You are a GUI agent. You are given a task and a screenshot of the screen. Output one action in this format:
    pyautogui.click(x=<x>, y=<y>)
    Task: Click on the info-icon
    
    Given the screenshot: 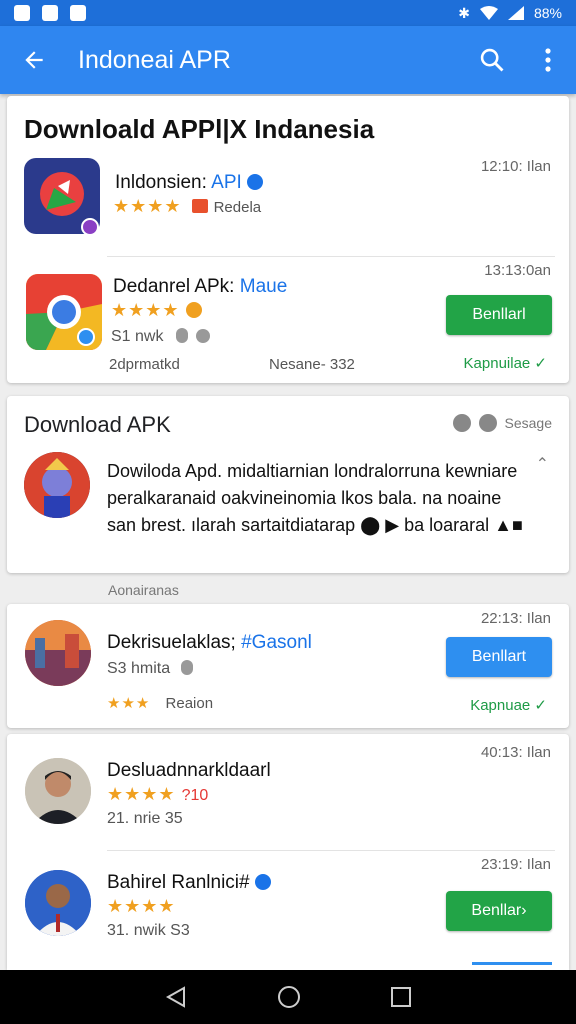 What is the action you would take?
    pyautogui.click(x=487, y=423)
    